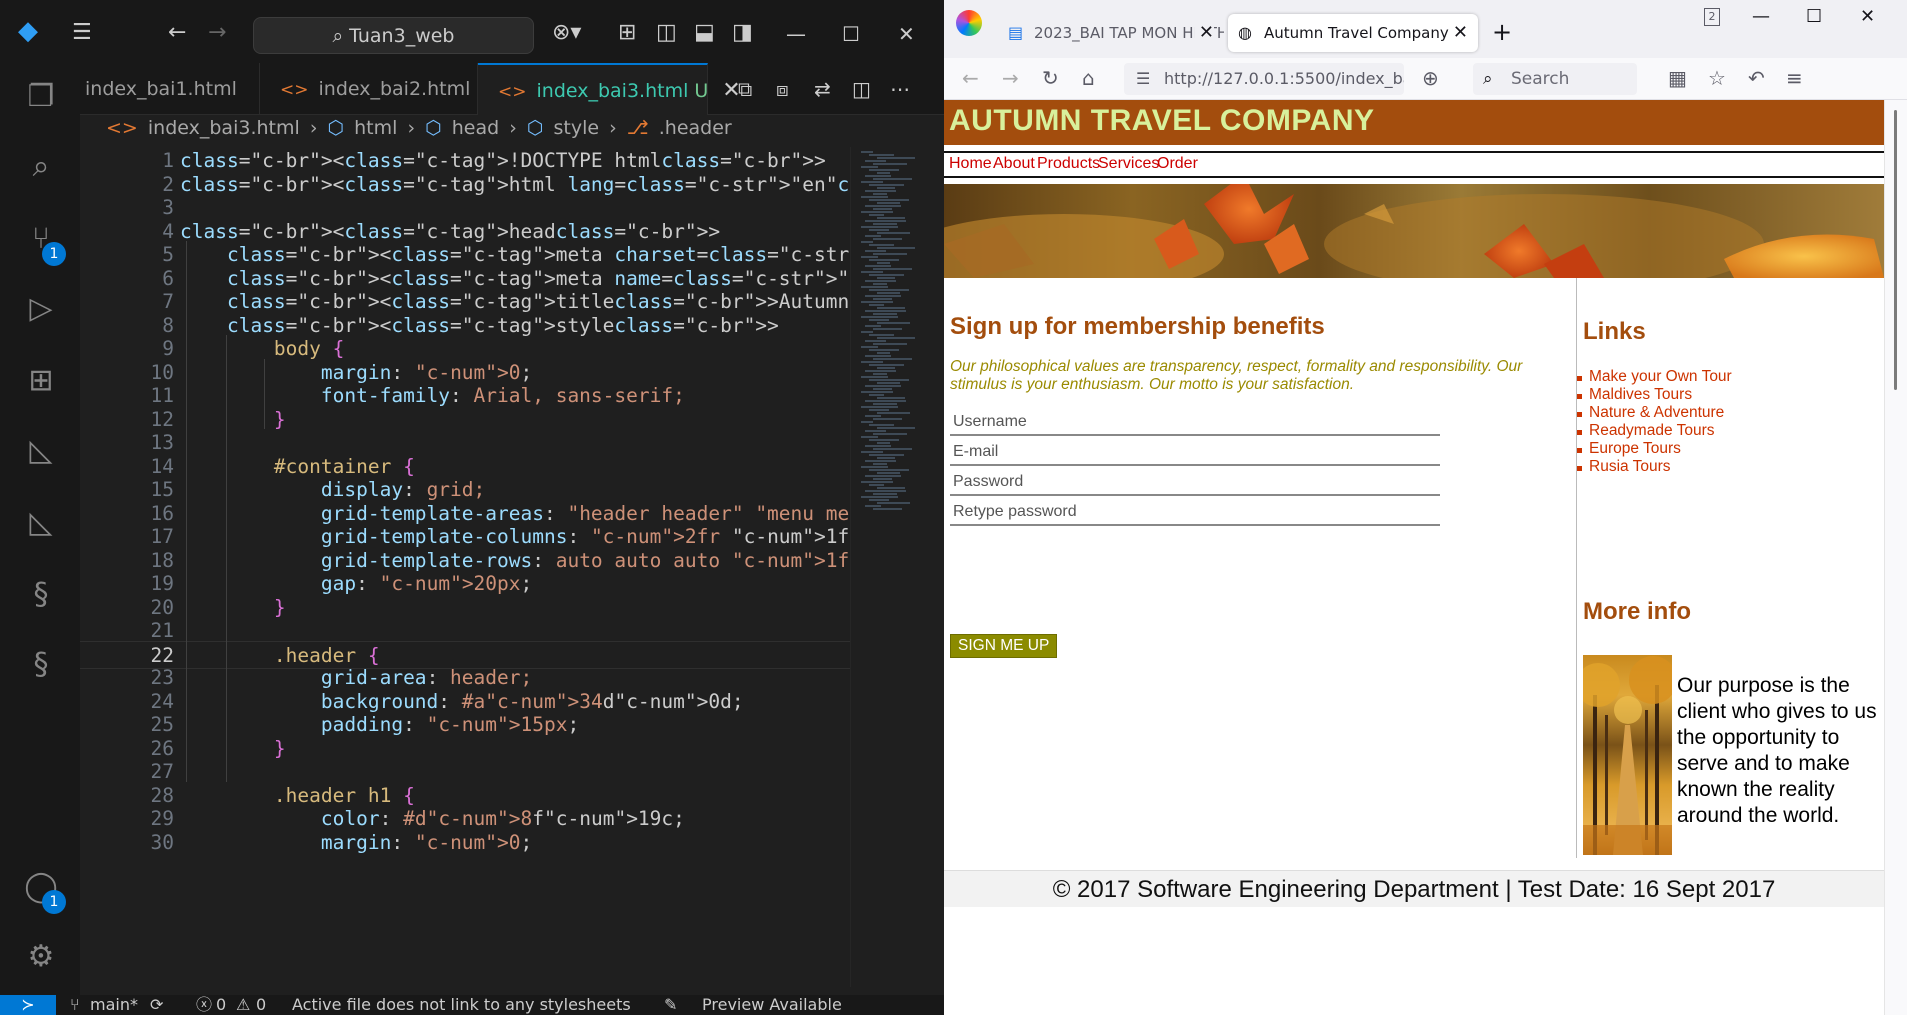  What do you see at coordinates (1677, 78) in the screenshot?
I see `extensions-grid-icon: ▦` at bounding box center [1677, 78].